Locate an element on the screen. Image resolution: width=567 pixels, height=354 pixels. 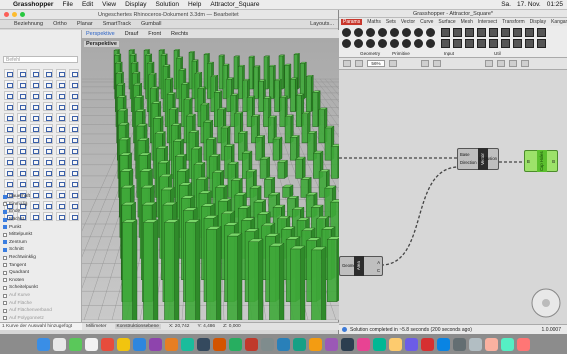
minimize-icon is located at coordinates (14, 14).